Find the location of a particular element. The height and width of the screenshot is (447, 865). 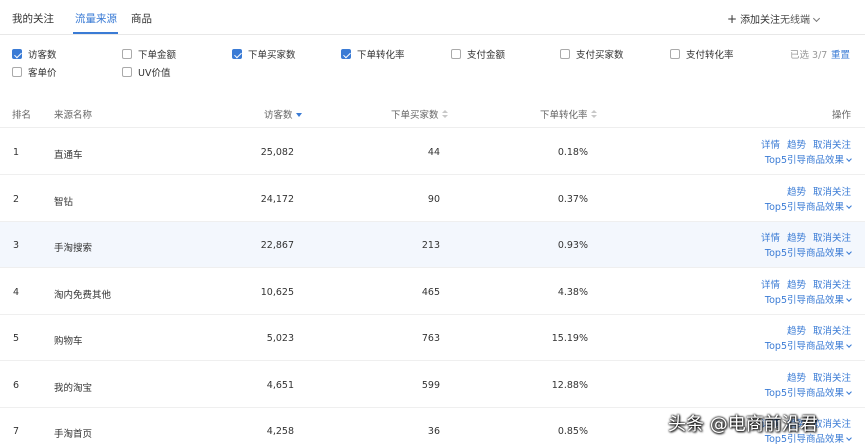

header-visitors-label: 访客数 is located at coordinates (278, 115).